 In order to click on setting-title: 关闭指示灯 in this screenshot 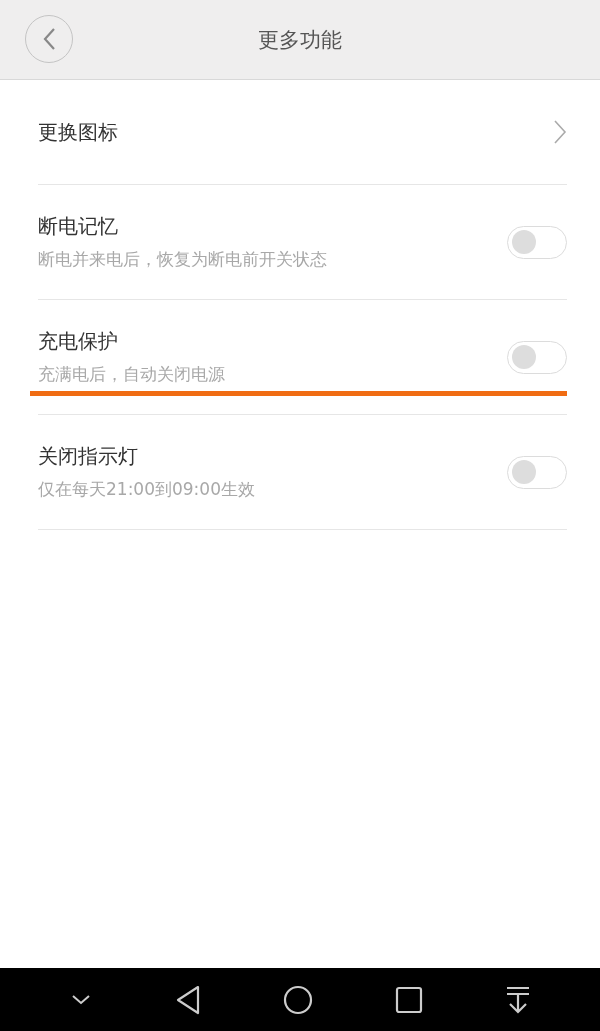, I will do `click(88, 456)`.